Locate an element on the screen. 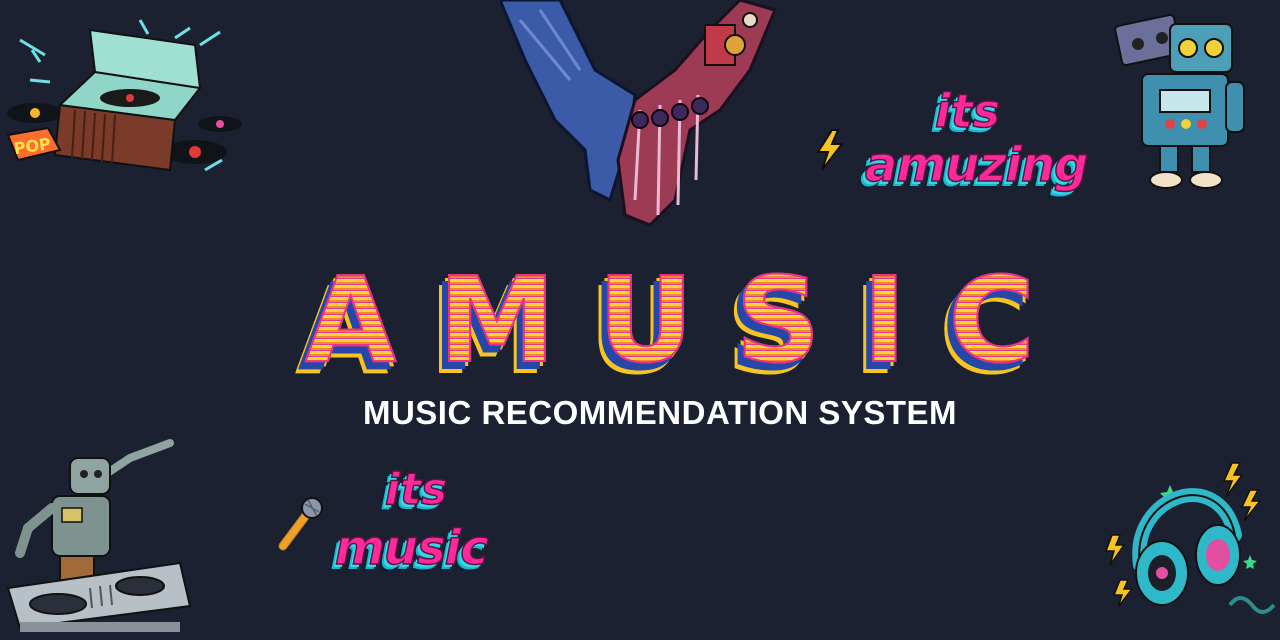 This screenshot has height=640, width=1280. title-letter-i: I is located at coordinates (885, 320).